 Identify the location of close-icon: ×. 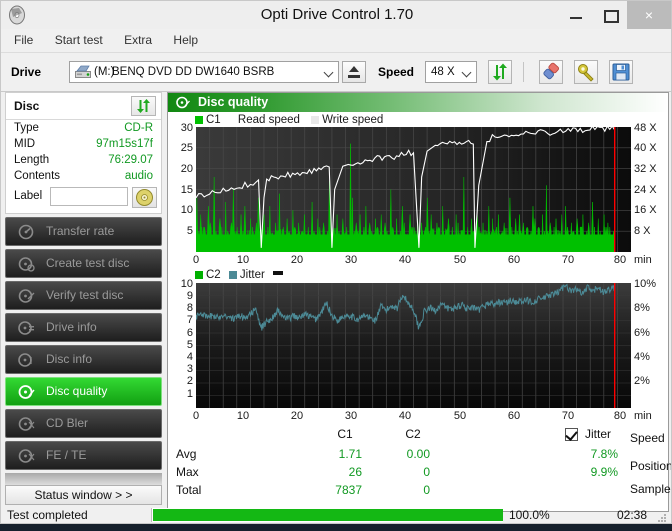
(649, 15).